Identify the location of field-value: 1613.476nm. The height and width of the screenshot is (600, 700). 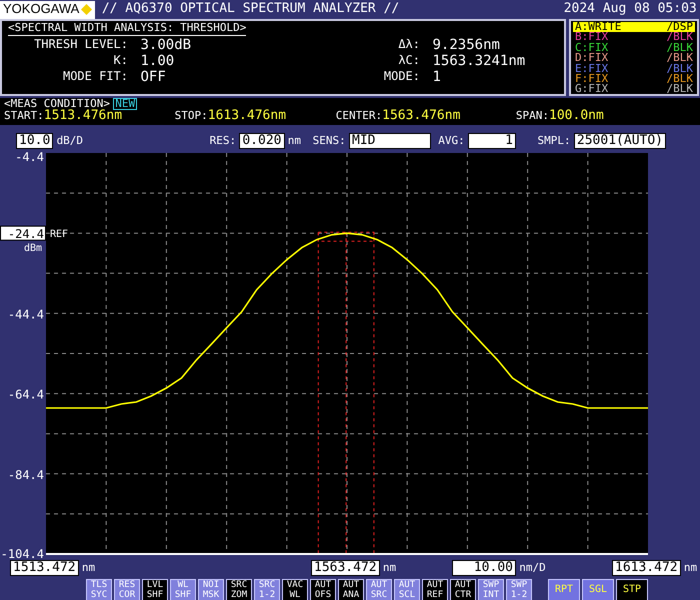
(247, 116).